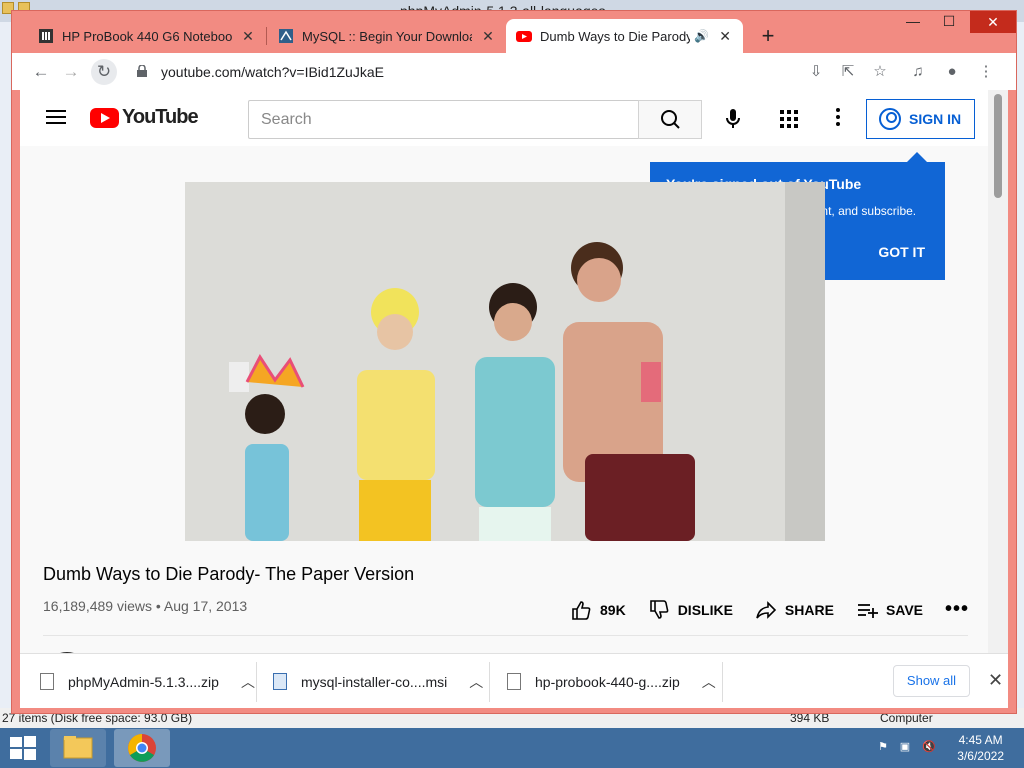 Image resolution: width=1024 pixels, height=768 pixels. I want to click on sign-in-button: SIGN IN, so click(920, 119).